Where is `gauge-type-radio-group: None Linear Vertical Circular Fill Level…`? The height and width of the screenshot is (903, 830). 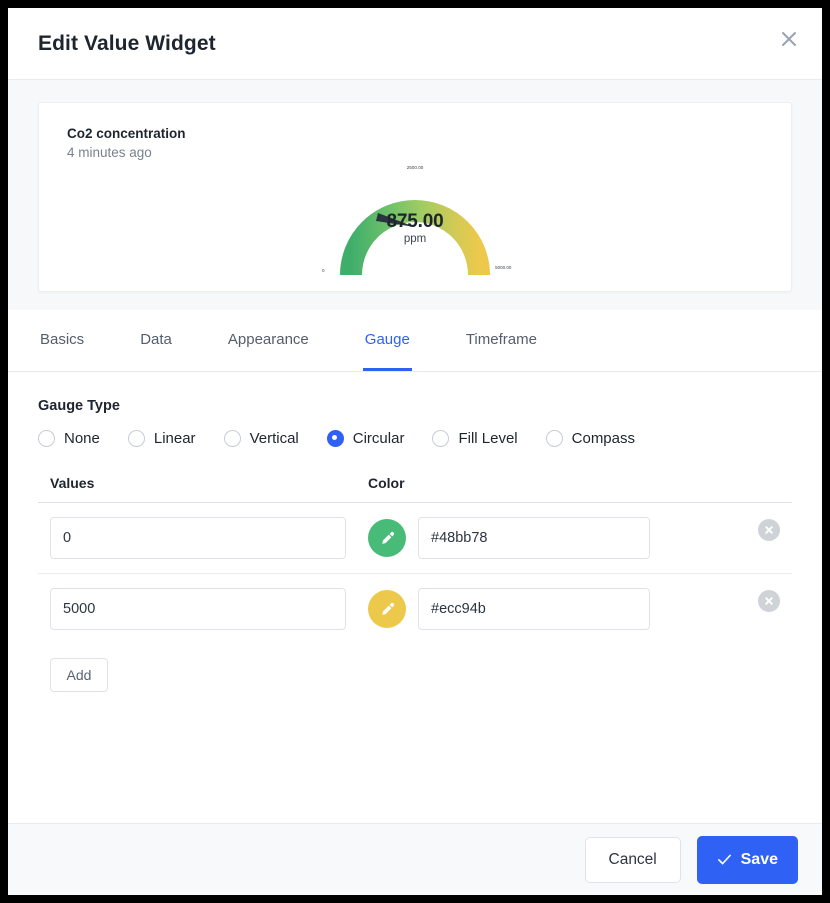
gauge-type-radio-group: None Linear Vertical Circular Fill Level… is located at coordinates (415, 438).